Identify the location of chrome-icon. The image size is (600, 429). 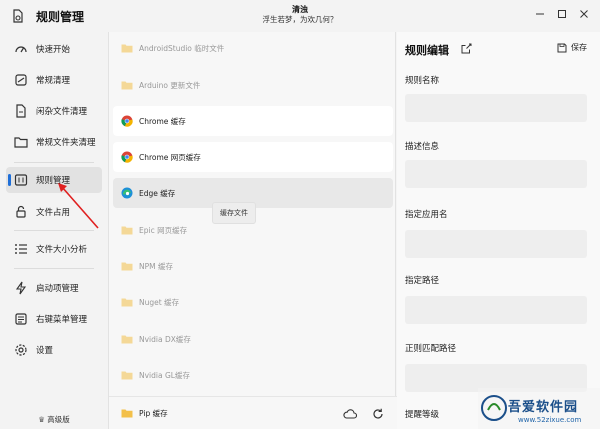
(127, 121).